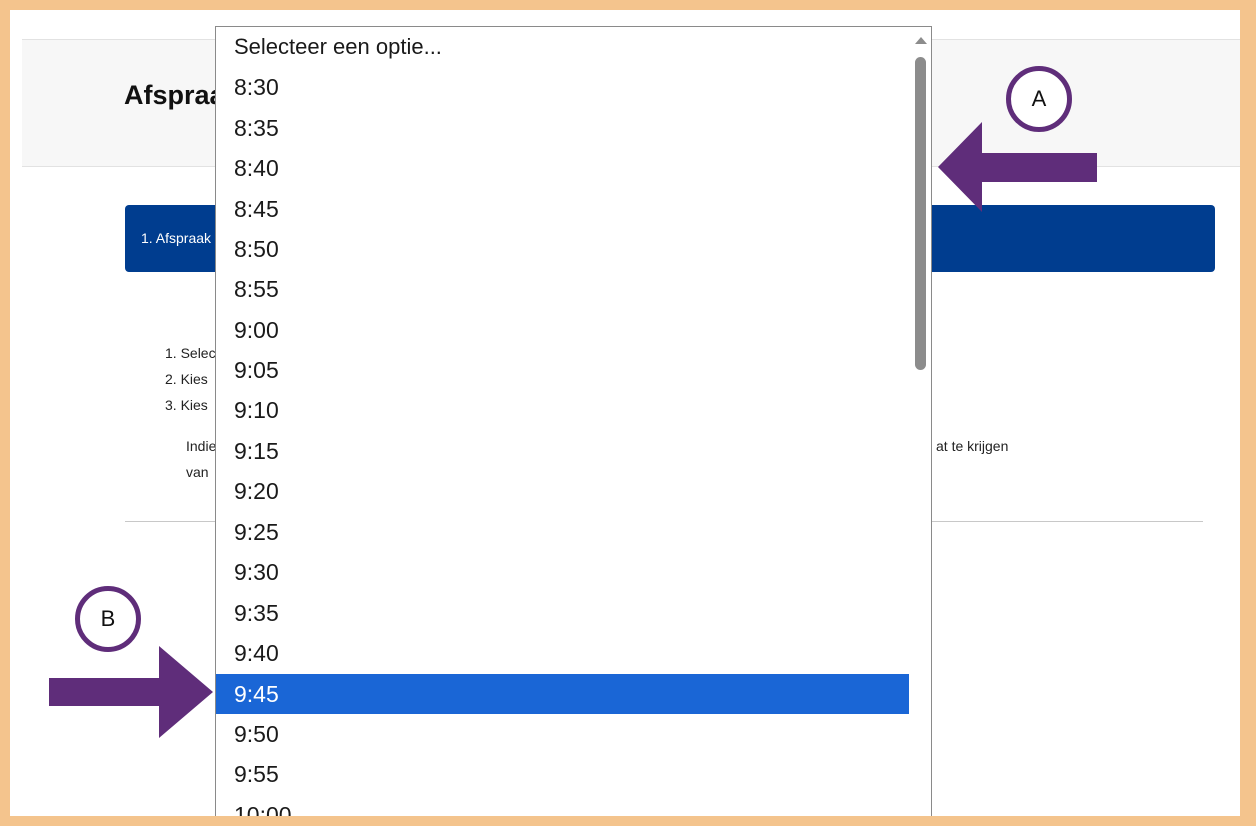  I want to click on time-option: 9:00, so click(563, 330).